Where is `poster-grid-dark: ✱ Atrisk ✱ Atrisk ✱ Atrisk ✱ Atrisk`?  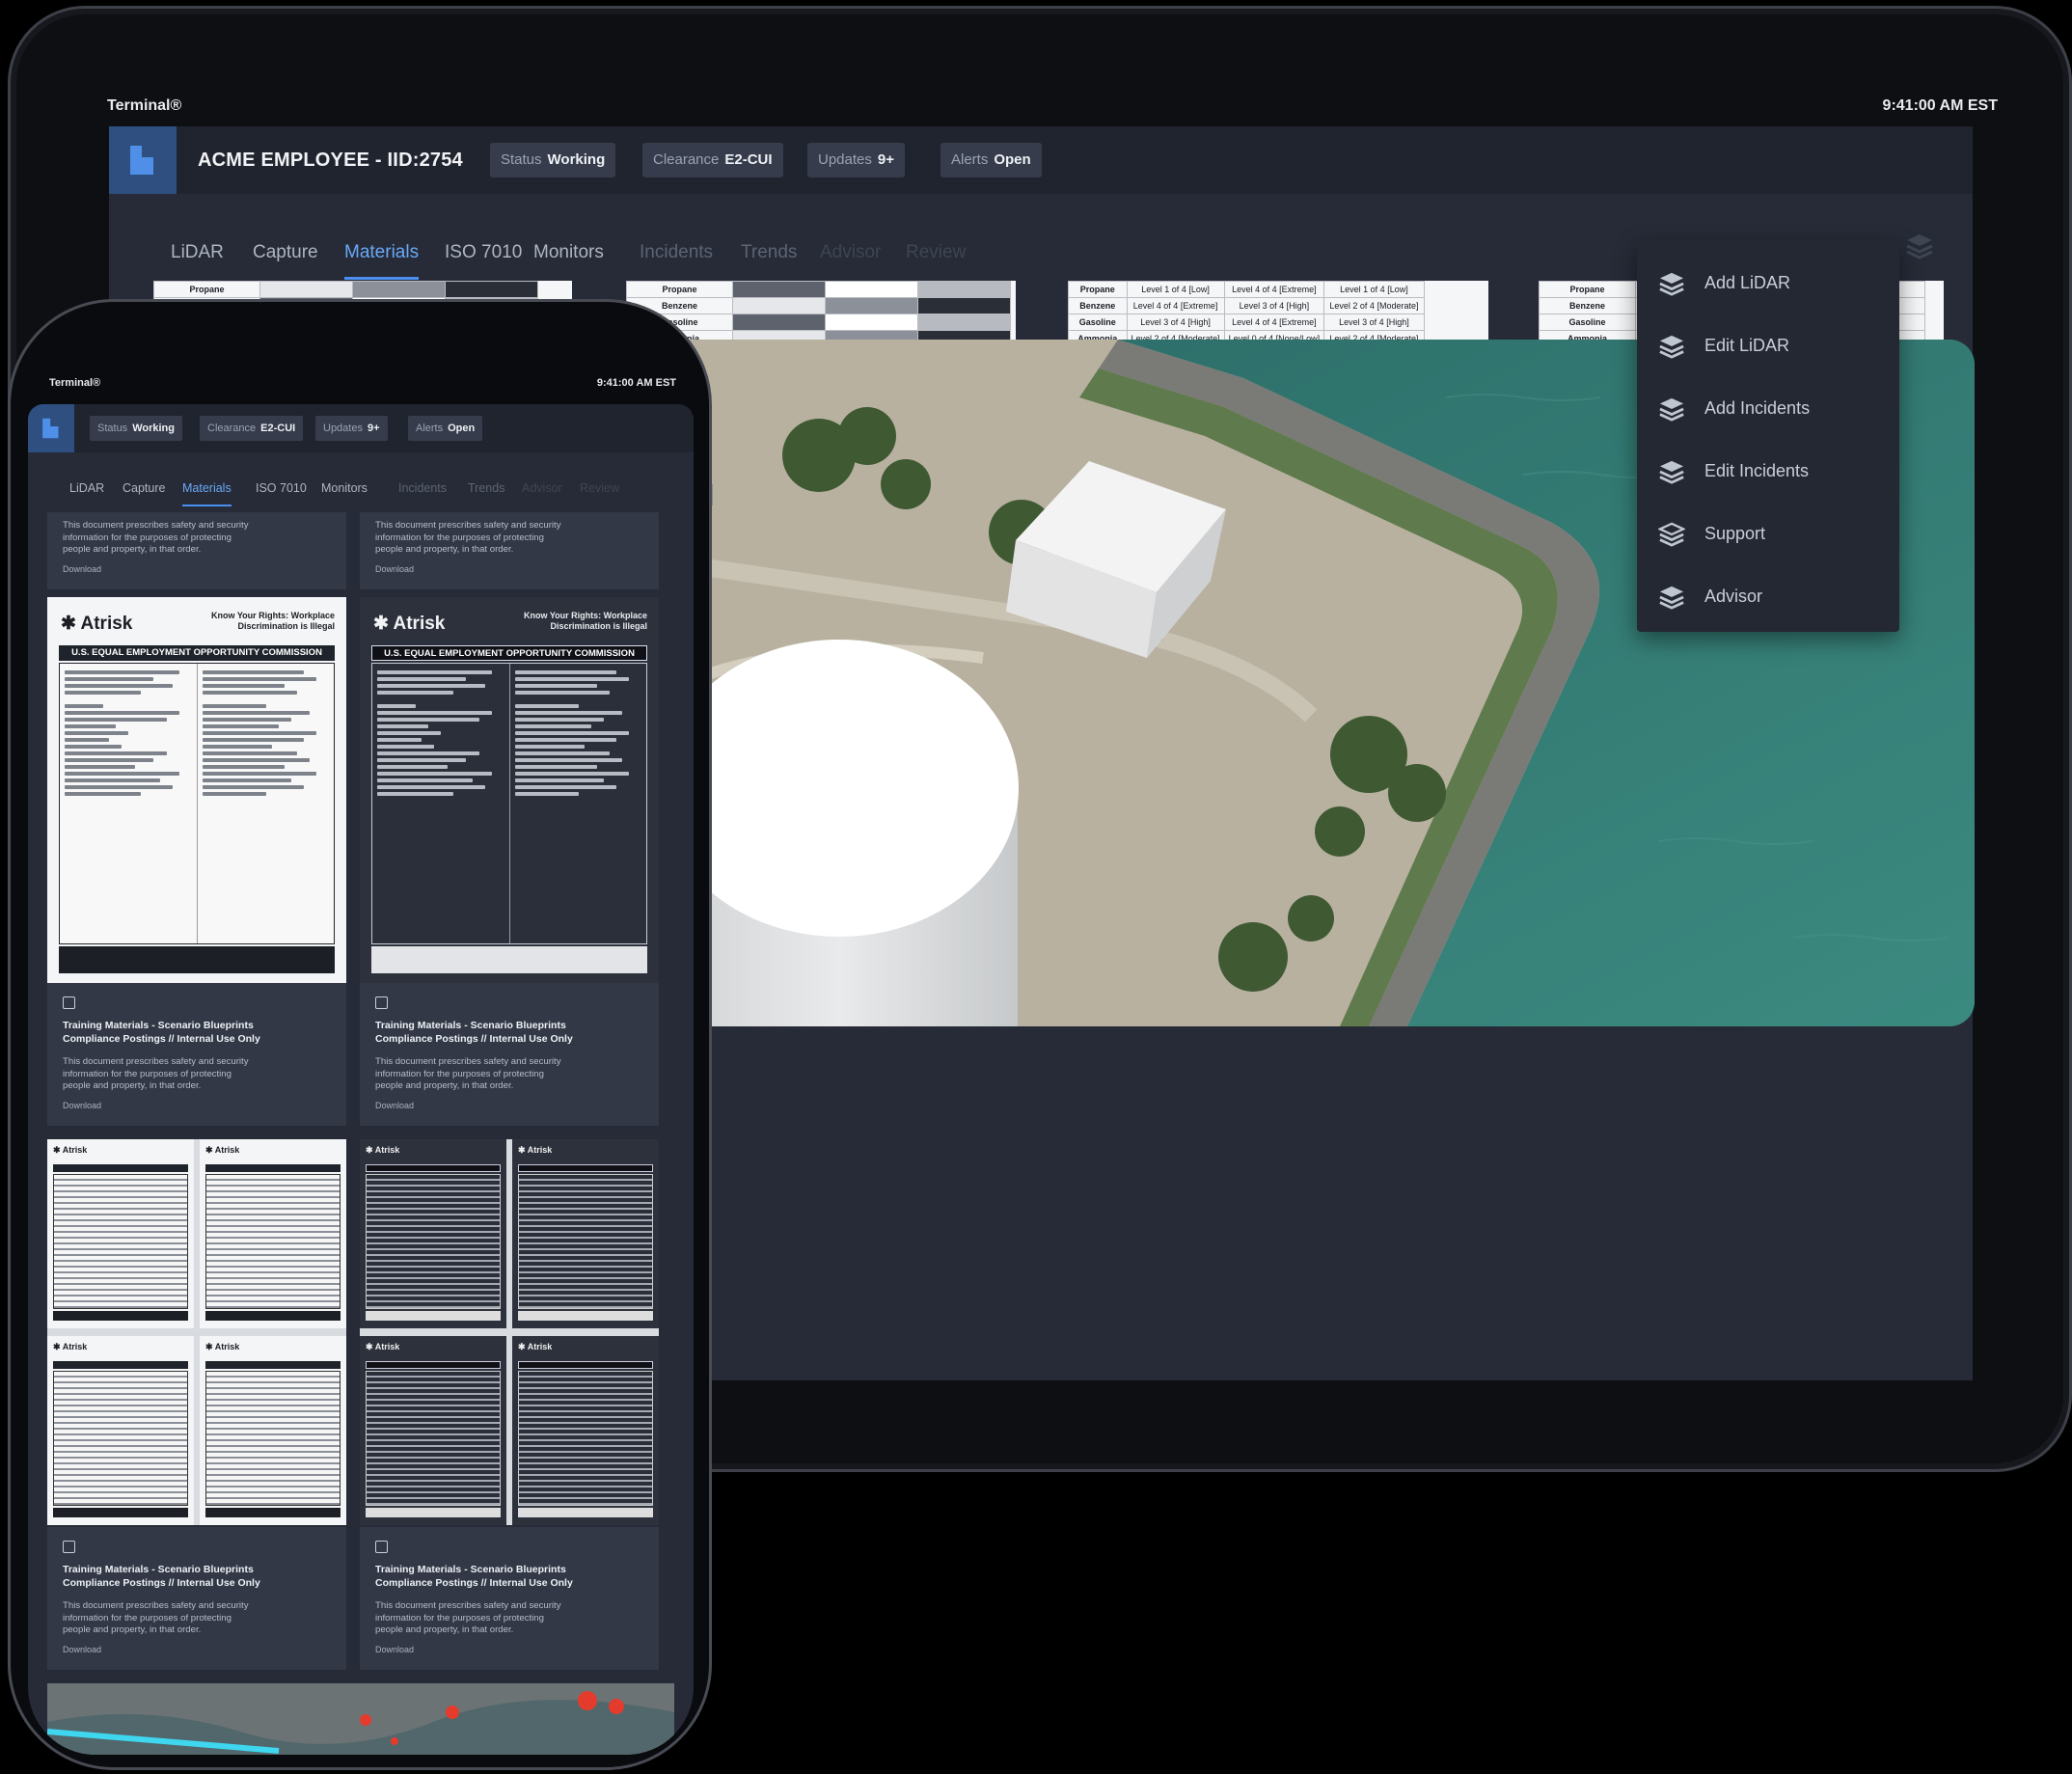
poster-grid-dark: ✱ Atrisk ✱ Atrisk ✱ Atrisk ✱ Atrisk is located at coordinates (509, 1332).